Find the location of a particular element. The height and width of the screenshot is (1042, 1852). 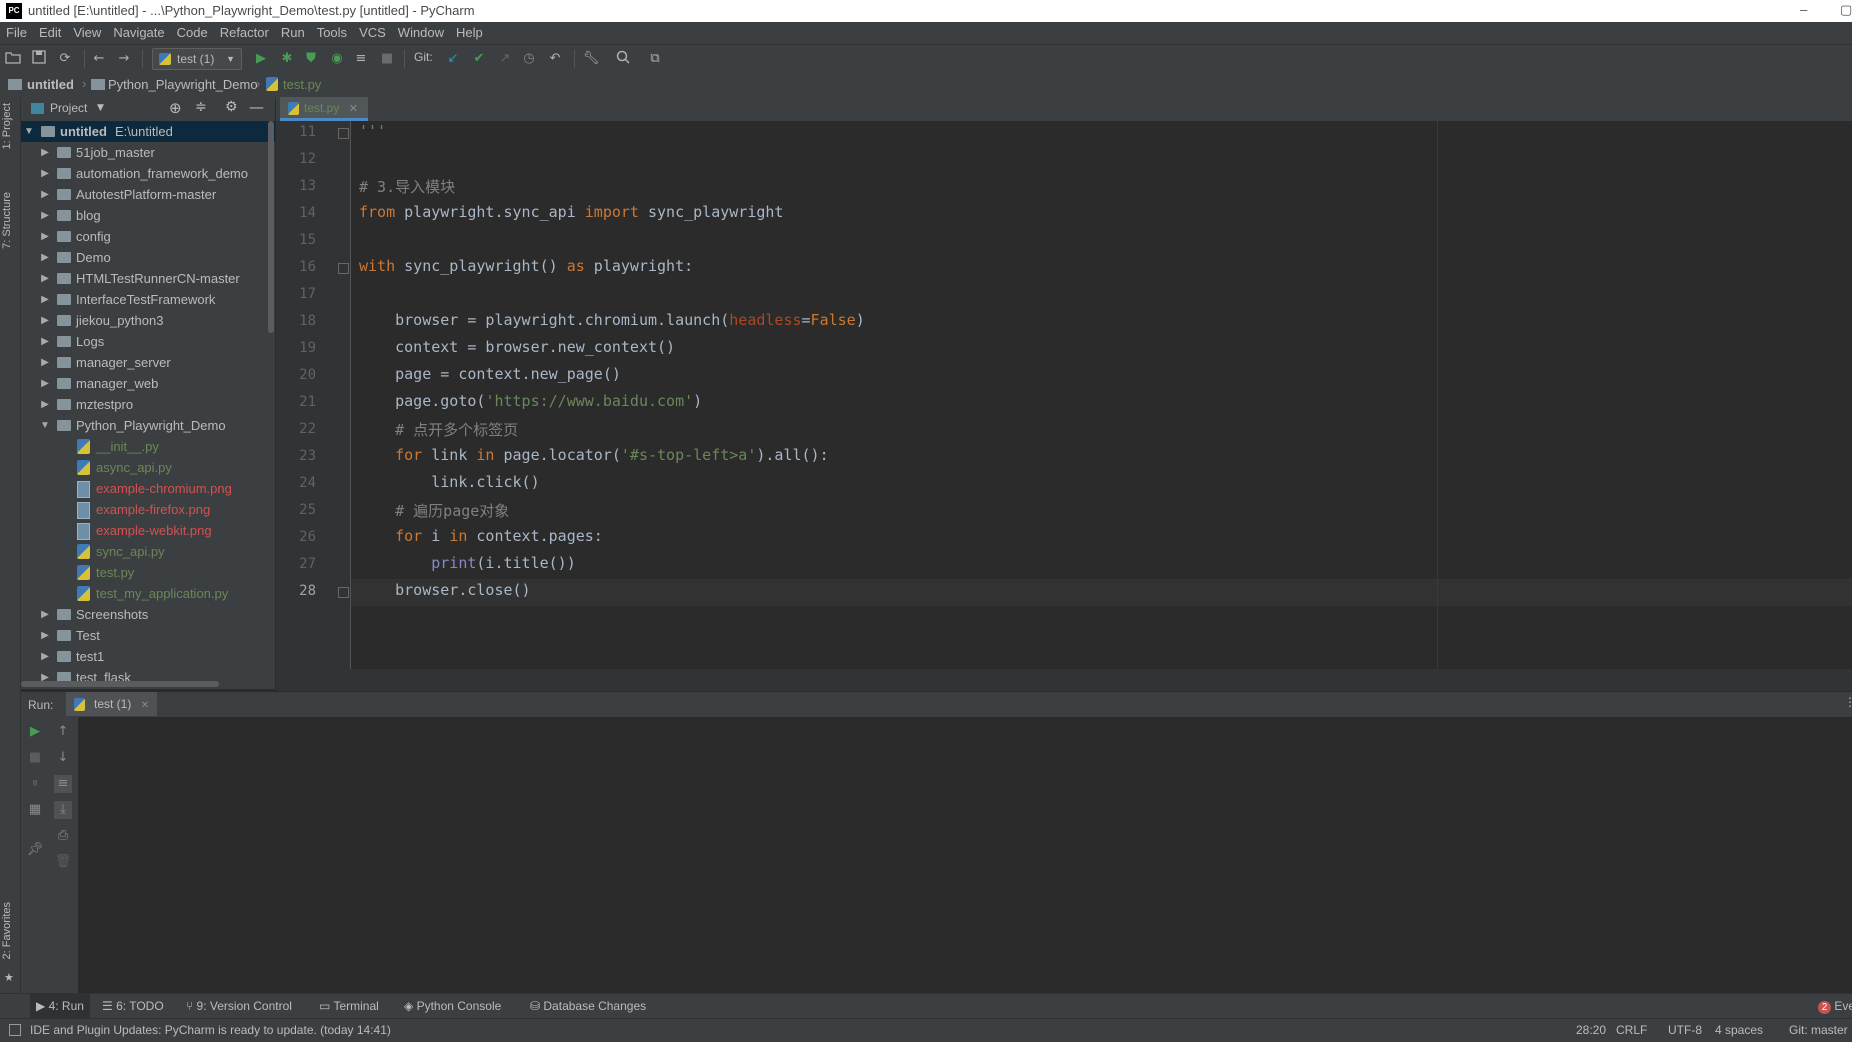

history-icon: ◷ is located at coordinates (529, 59).